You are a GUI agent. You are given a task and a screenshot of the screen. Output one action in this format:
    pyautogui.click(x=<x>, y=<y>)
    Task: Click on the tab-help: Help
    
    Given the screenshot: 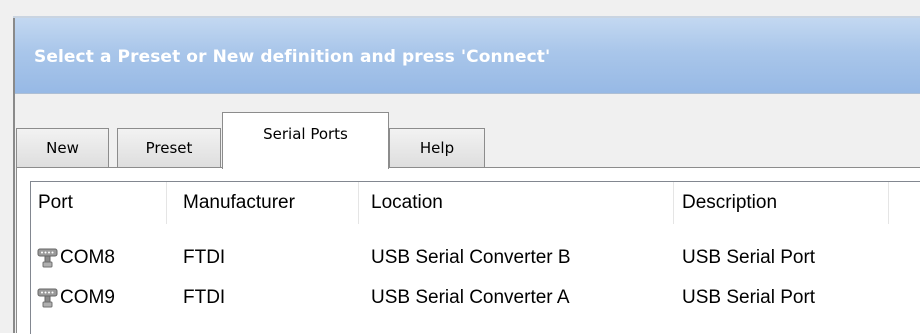 What is the action you would take?
    pyautogui.click(x=437, y=147)
    